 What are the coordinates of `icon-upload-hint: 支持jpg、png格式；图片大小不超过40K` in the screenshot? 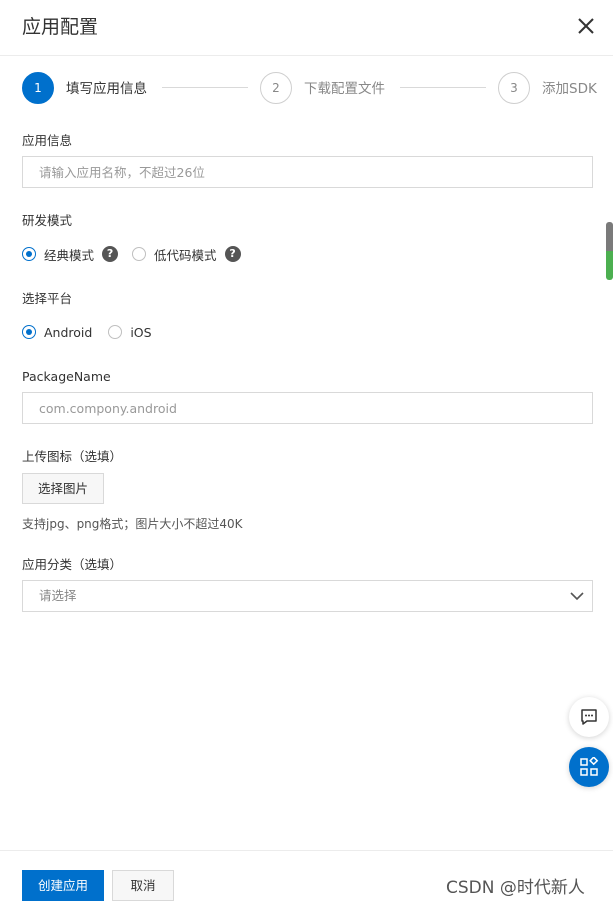 It's located at (132, 524).